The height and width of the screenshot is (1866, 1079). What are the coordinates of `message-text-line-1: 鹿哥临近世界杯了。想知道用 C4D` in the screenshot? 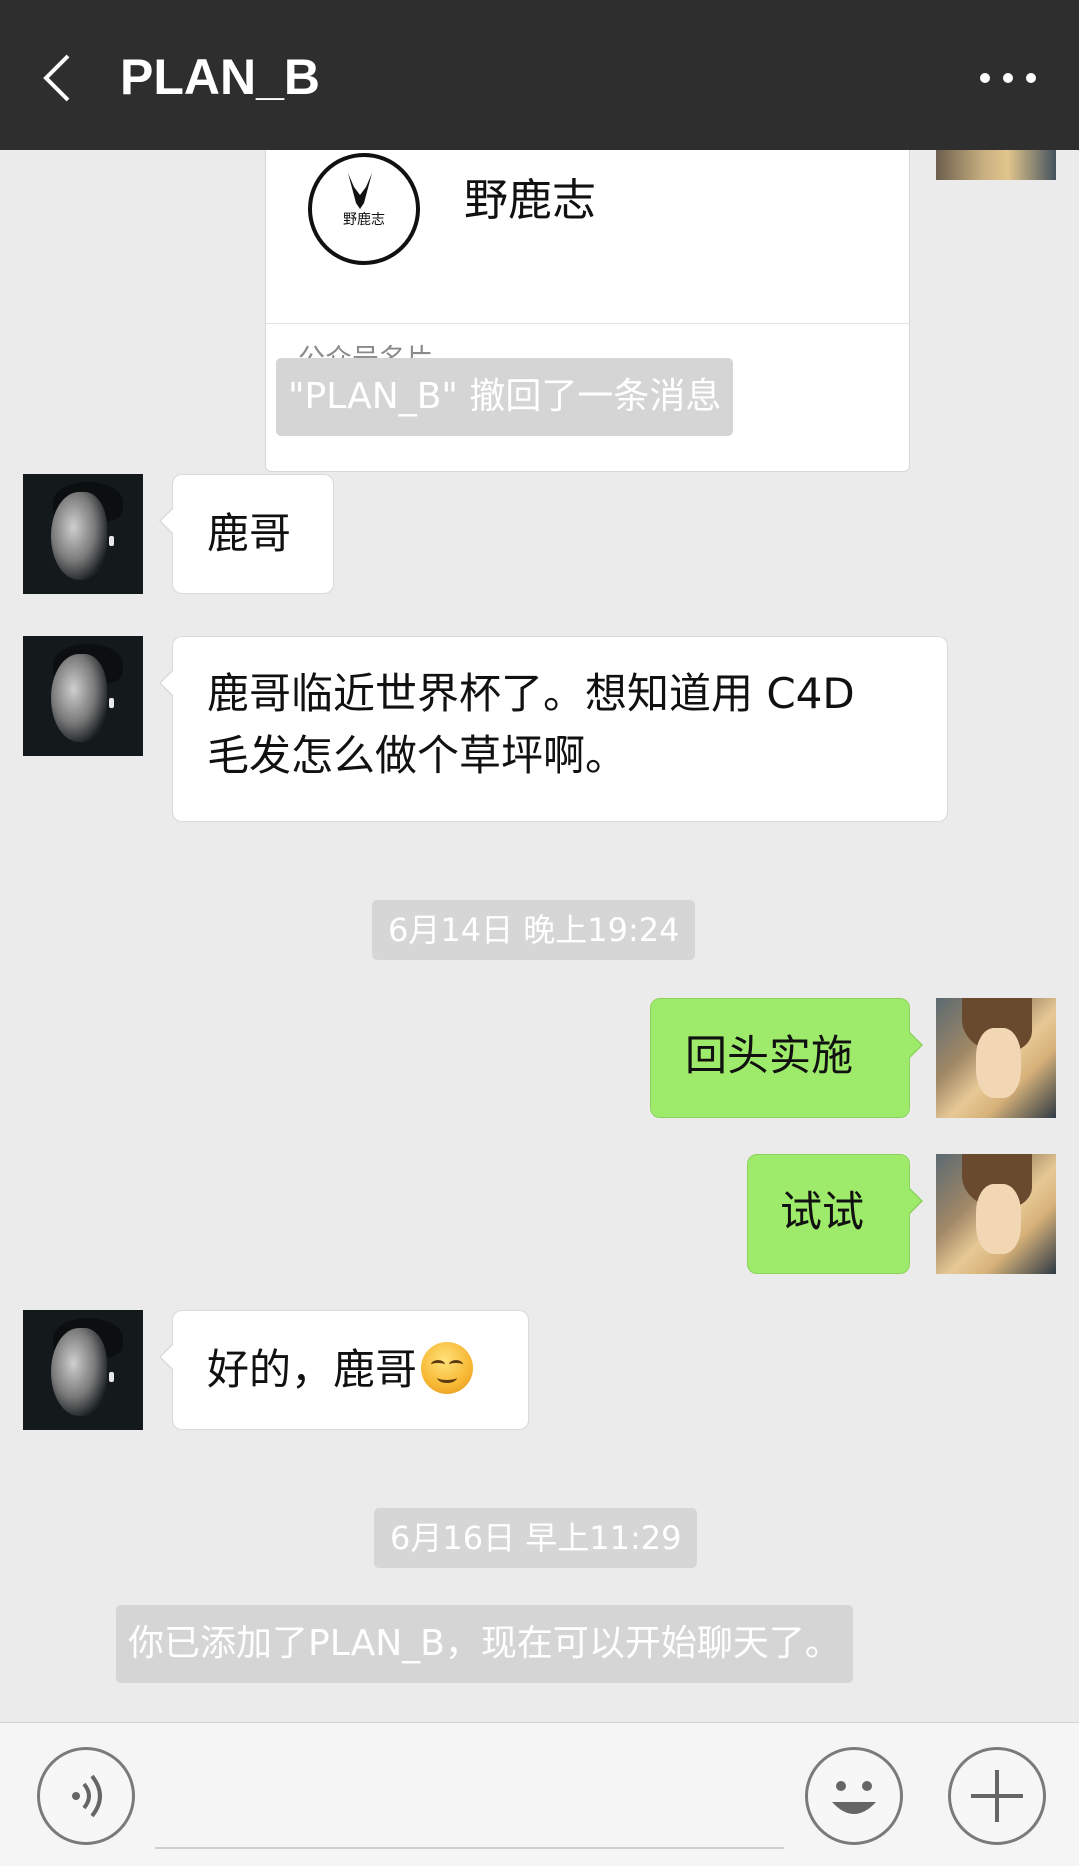 It's located at (531, 693).